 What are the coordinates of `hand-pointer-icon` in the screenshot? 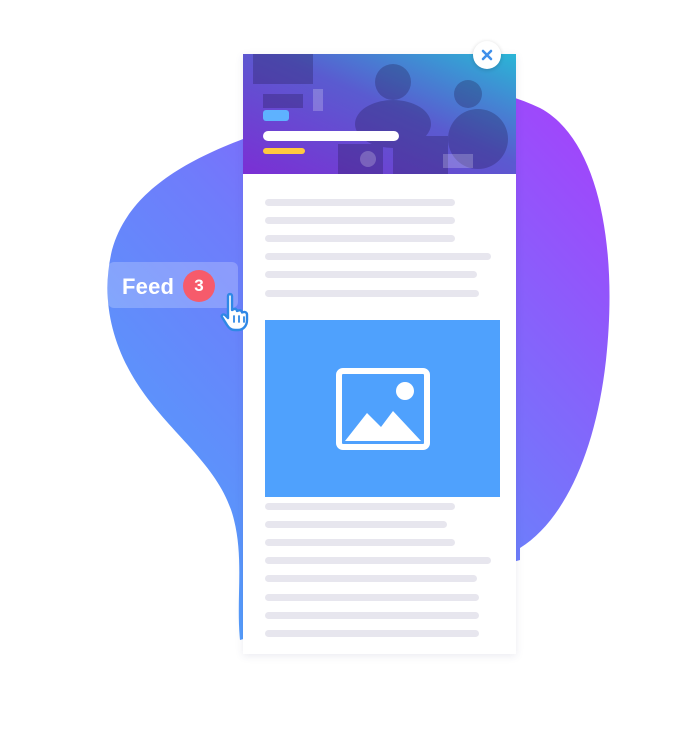 It's located at (234, 312).